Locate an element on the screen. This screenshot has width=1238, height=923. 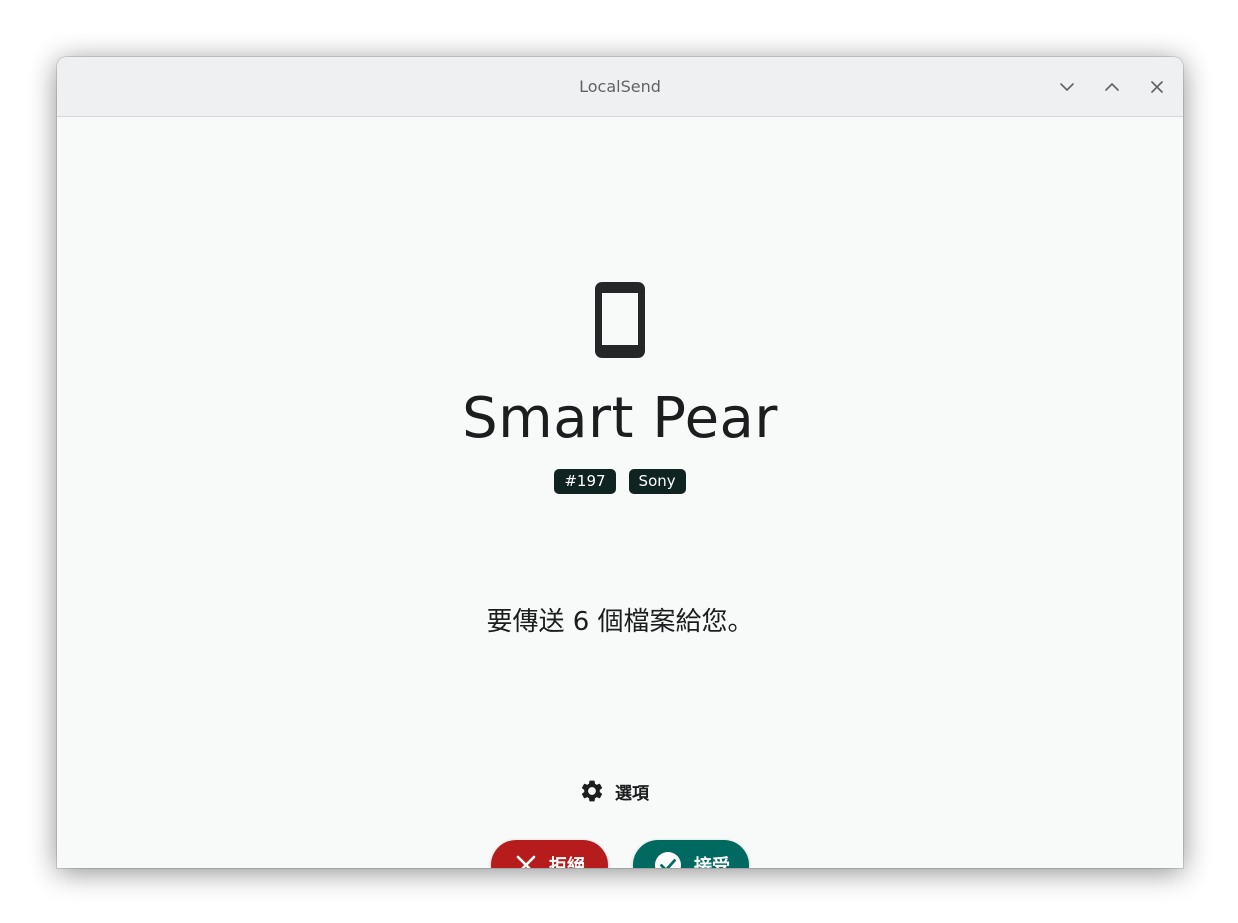
minimize-button is located at coordinates (1067, 87).